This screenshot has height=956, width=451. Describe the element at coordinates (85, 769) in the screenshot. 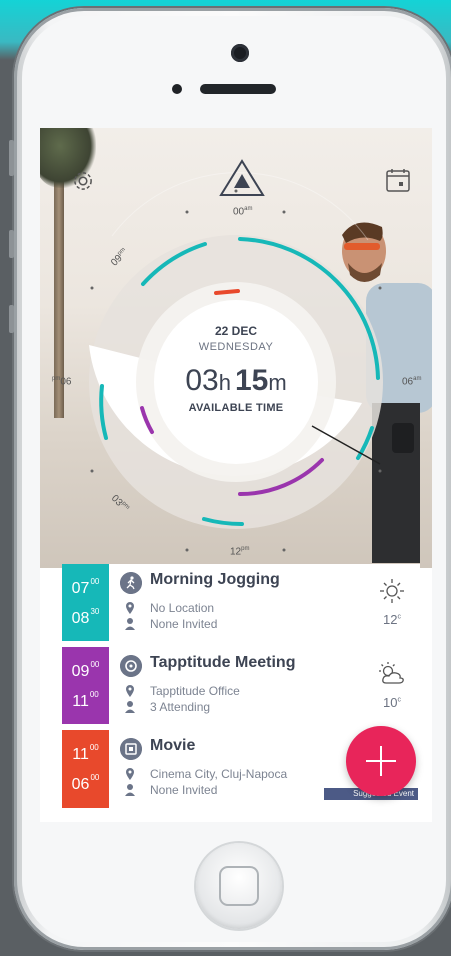

I see `event-time-block: 1100 0600` at that location.